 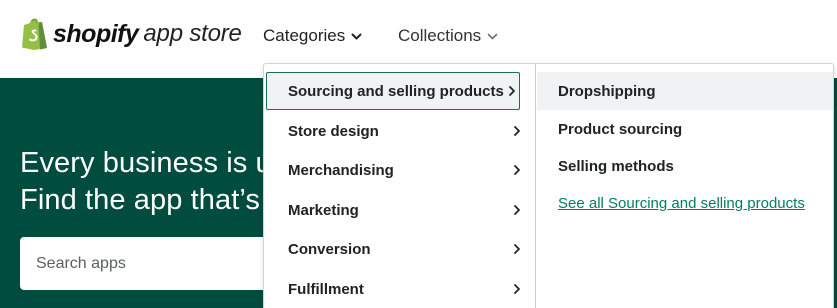 What do you see at coordinates (146, 163) in the screenshot?
I see `hero-headline-line1: Every business is u` at bounding box center [146, 163].